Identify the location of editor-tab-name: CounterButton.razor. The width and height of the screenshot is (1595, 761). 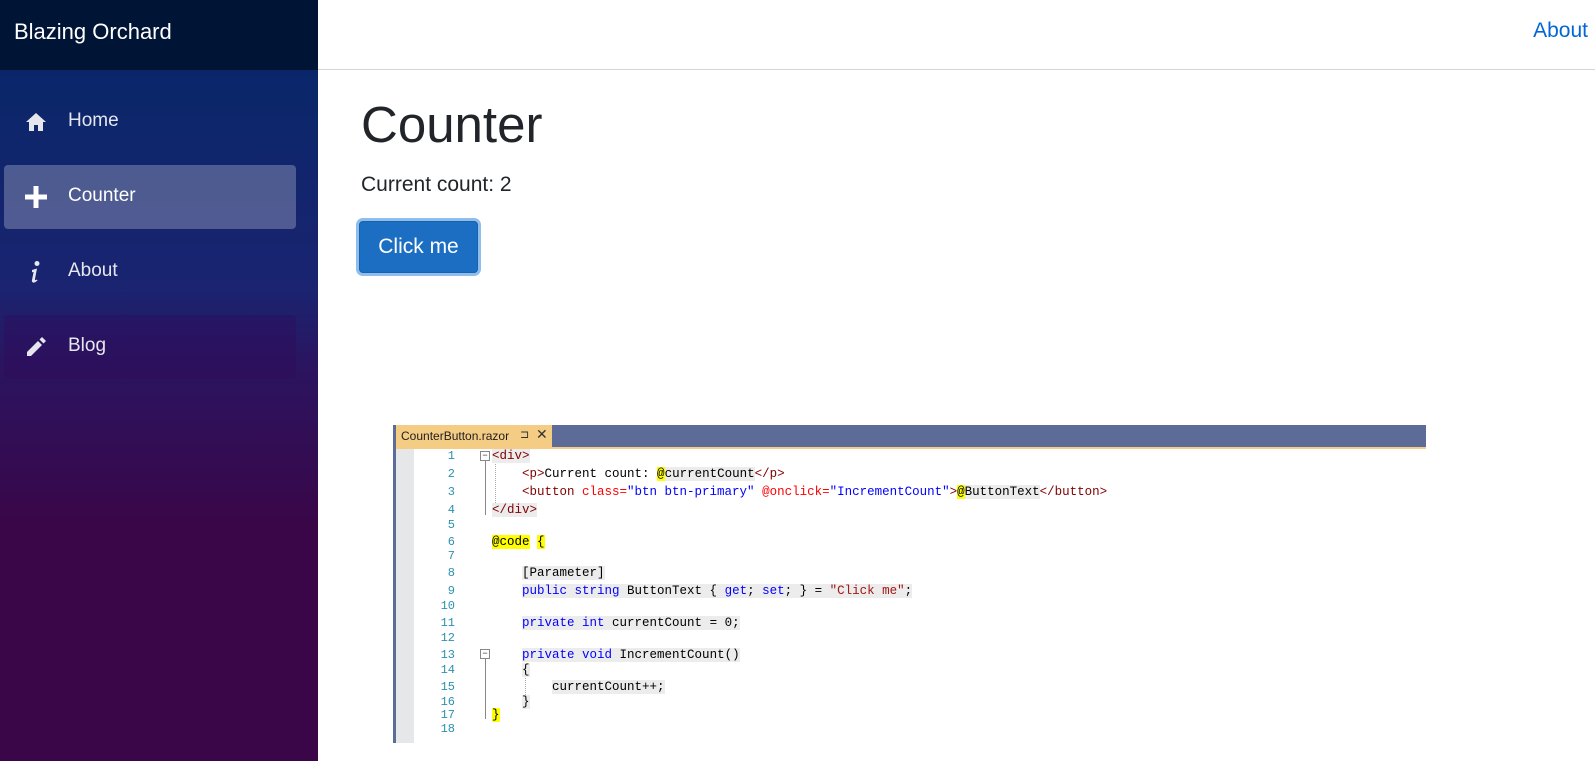
(455, 436).